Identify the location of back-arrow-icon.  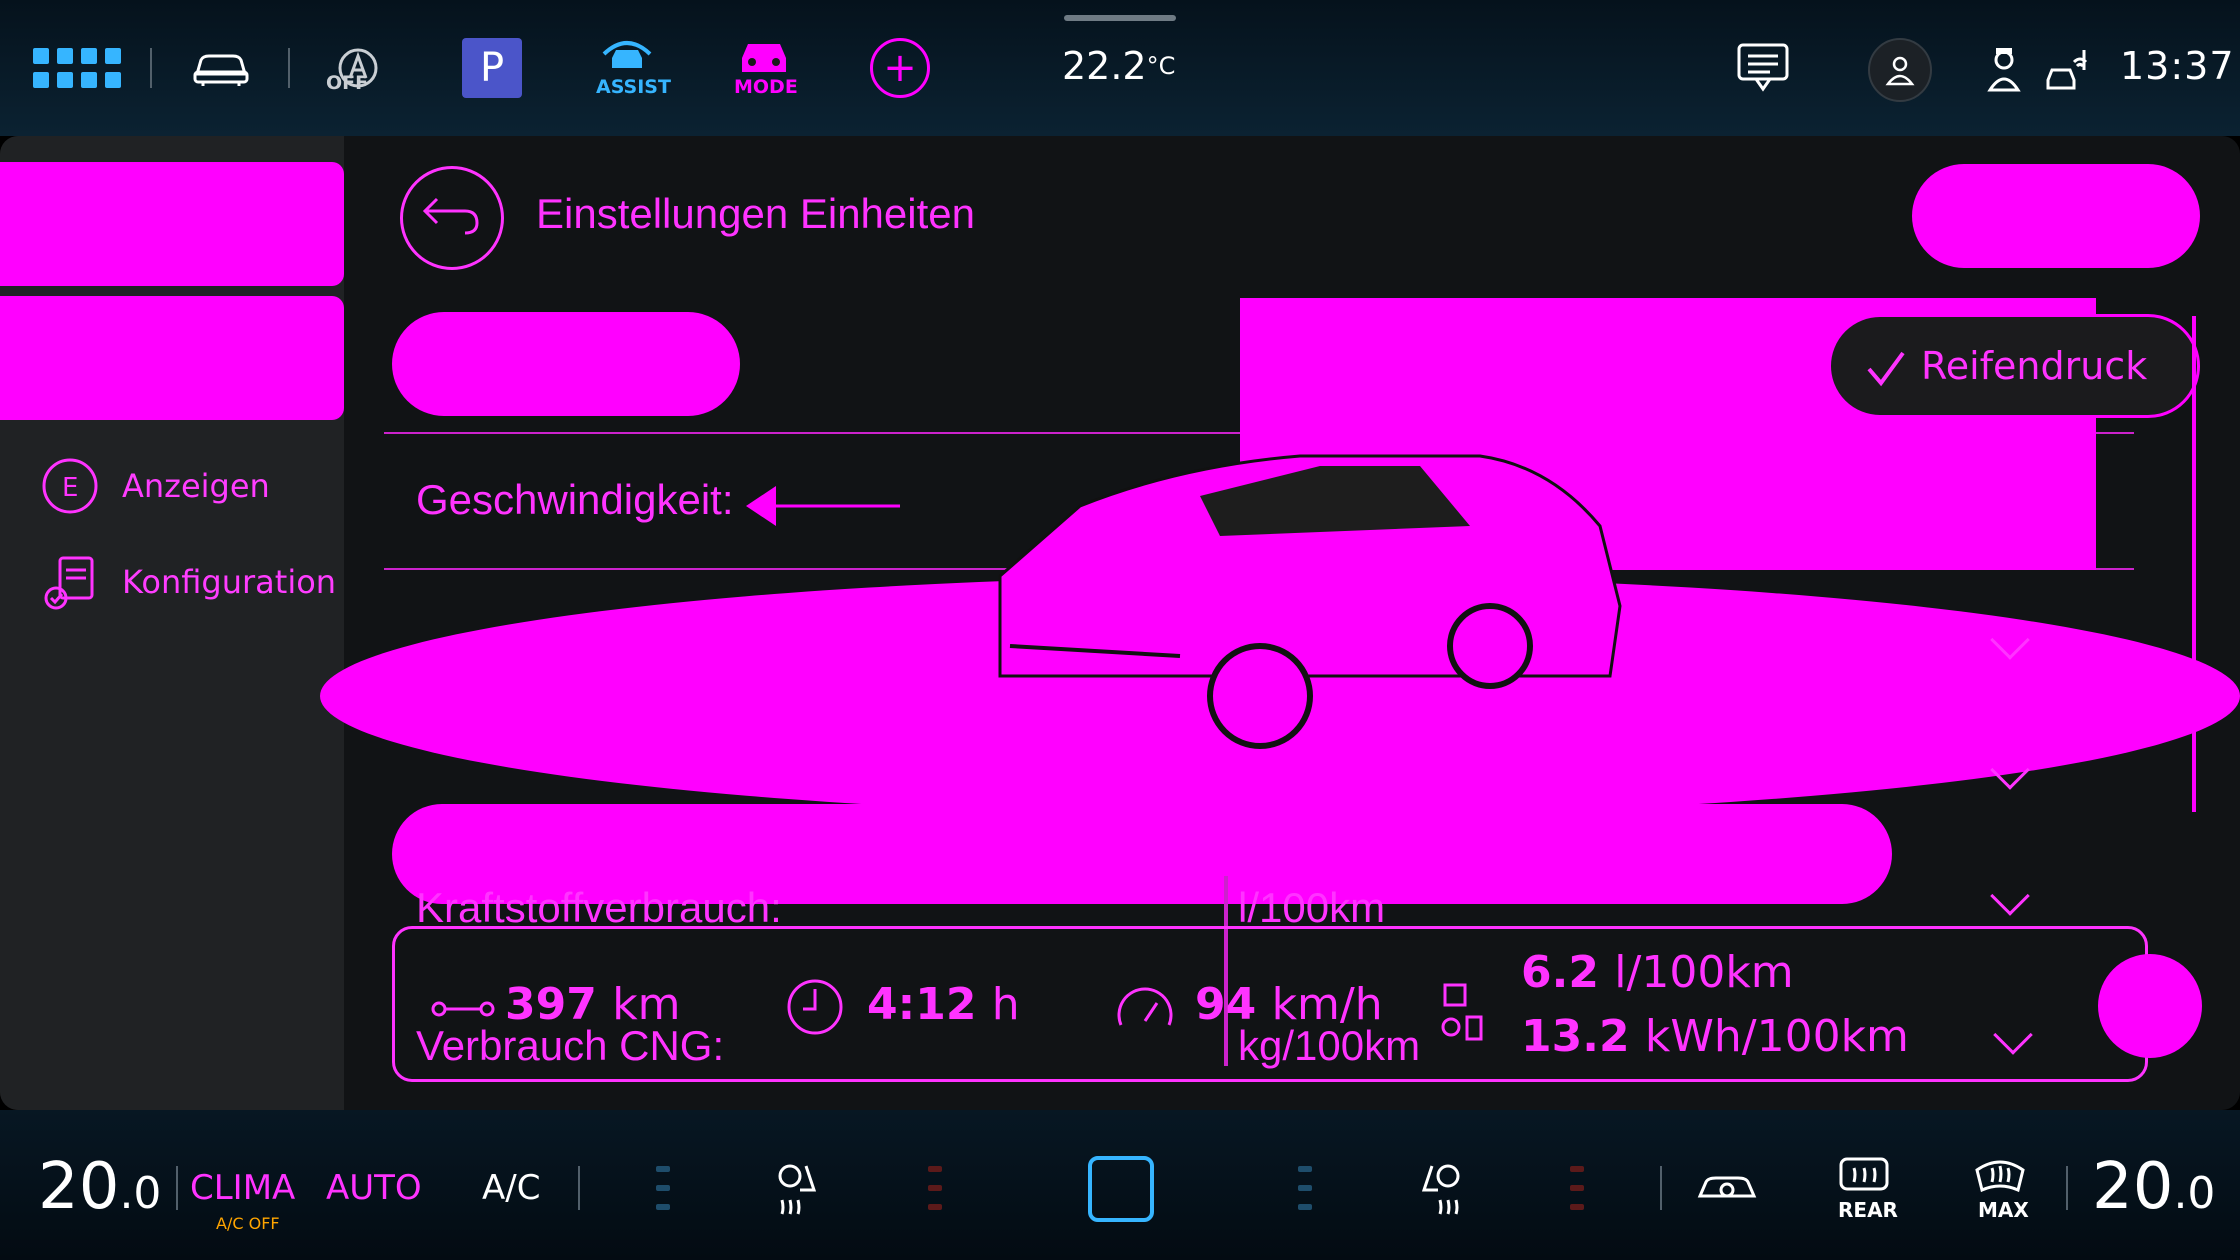
(450, 216).